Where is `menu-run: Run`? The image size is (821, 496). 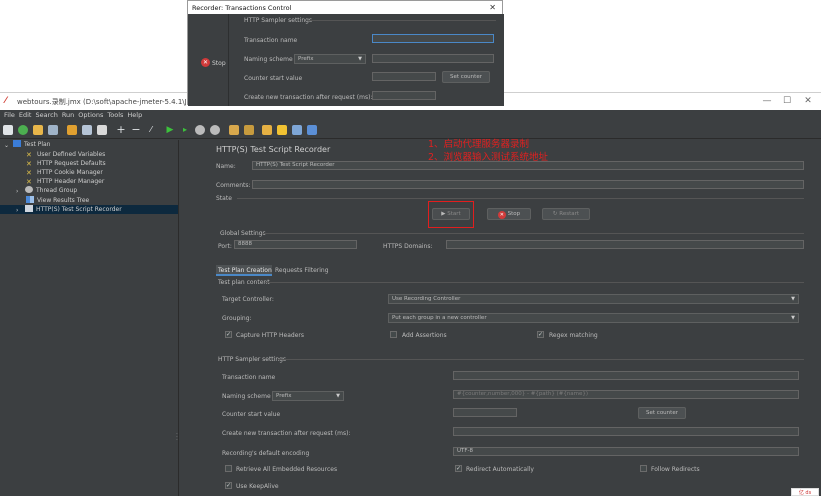 menu-run: Run is located at coordinates (68, 115).